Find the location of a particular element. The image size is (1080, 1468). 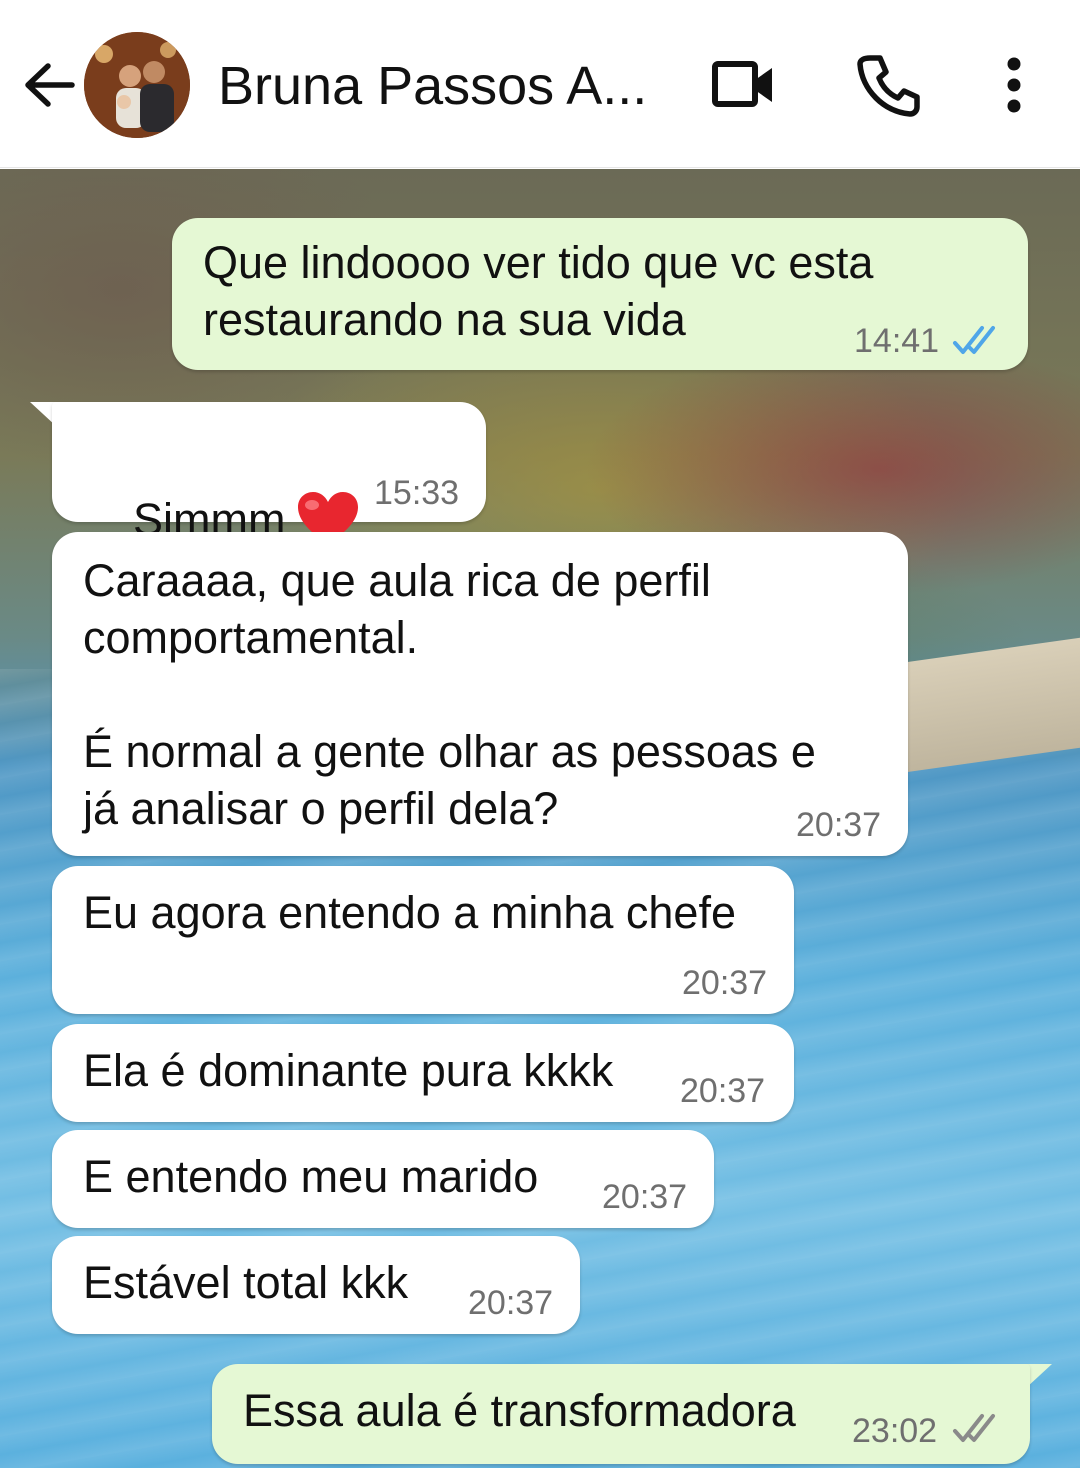

message-bubble-incoming: E entendo meu marido 20:37 is located at coordinates (383, 1179).